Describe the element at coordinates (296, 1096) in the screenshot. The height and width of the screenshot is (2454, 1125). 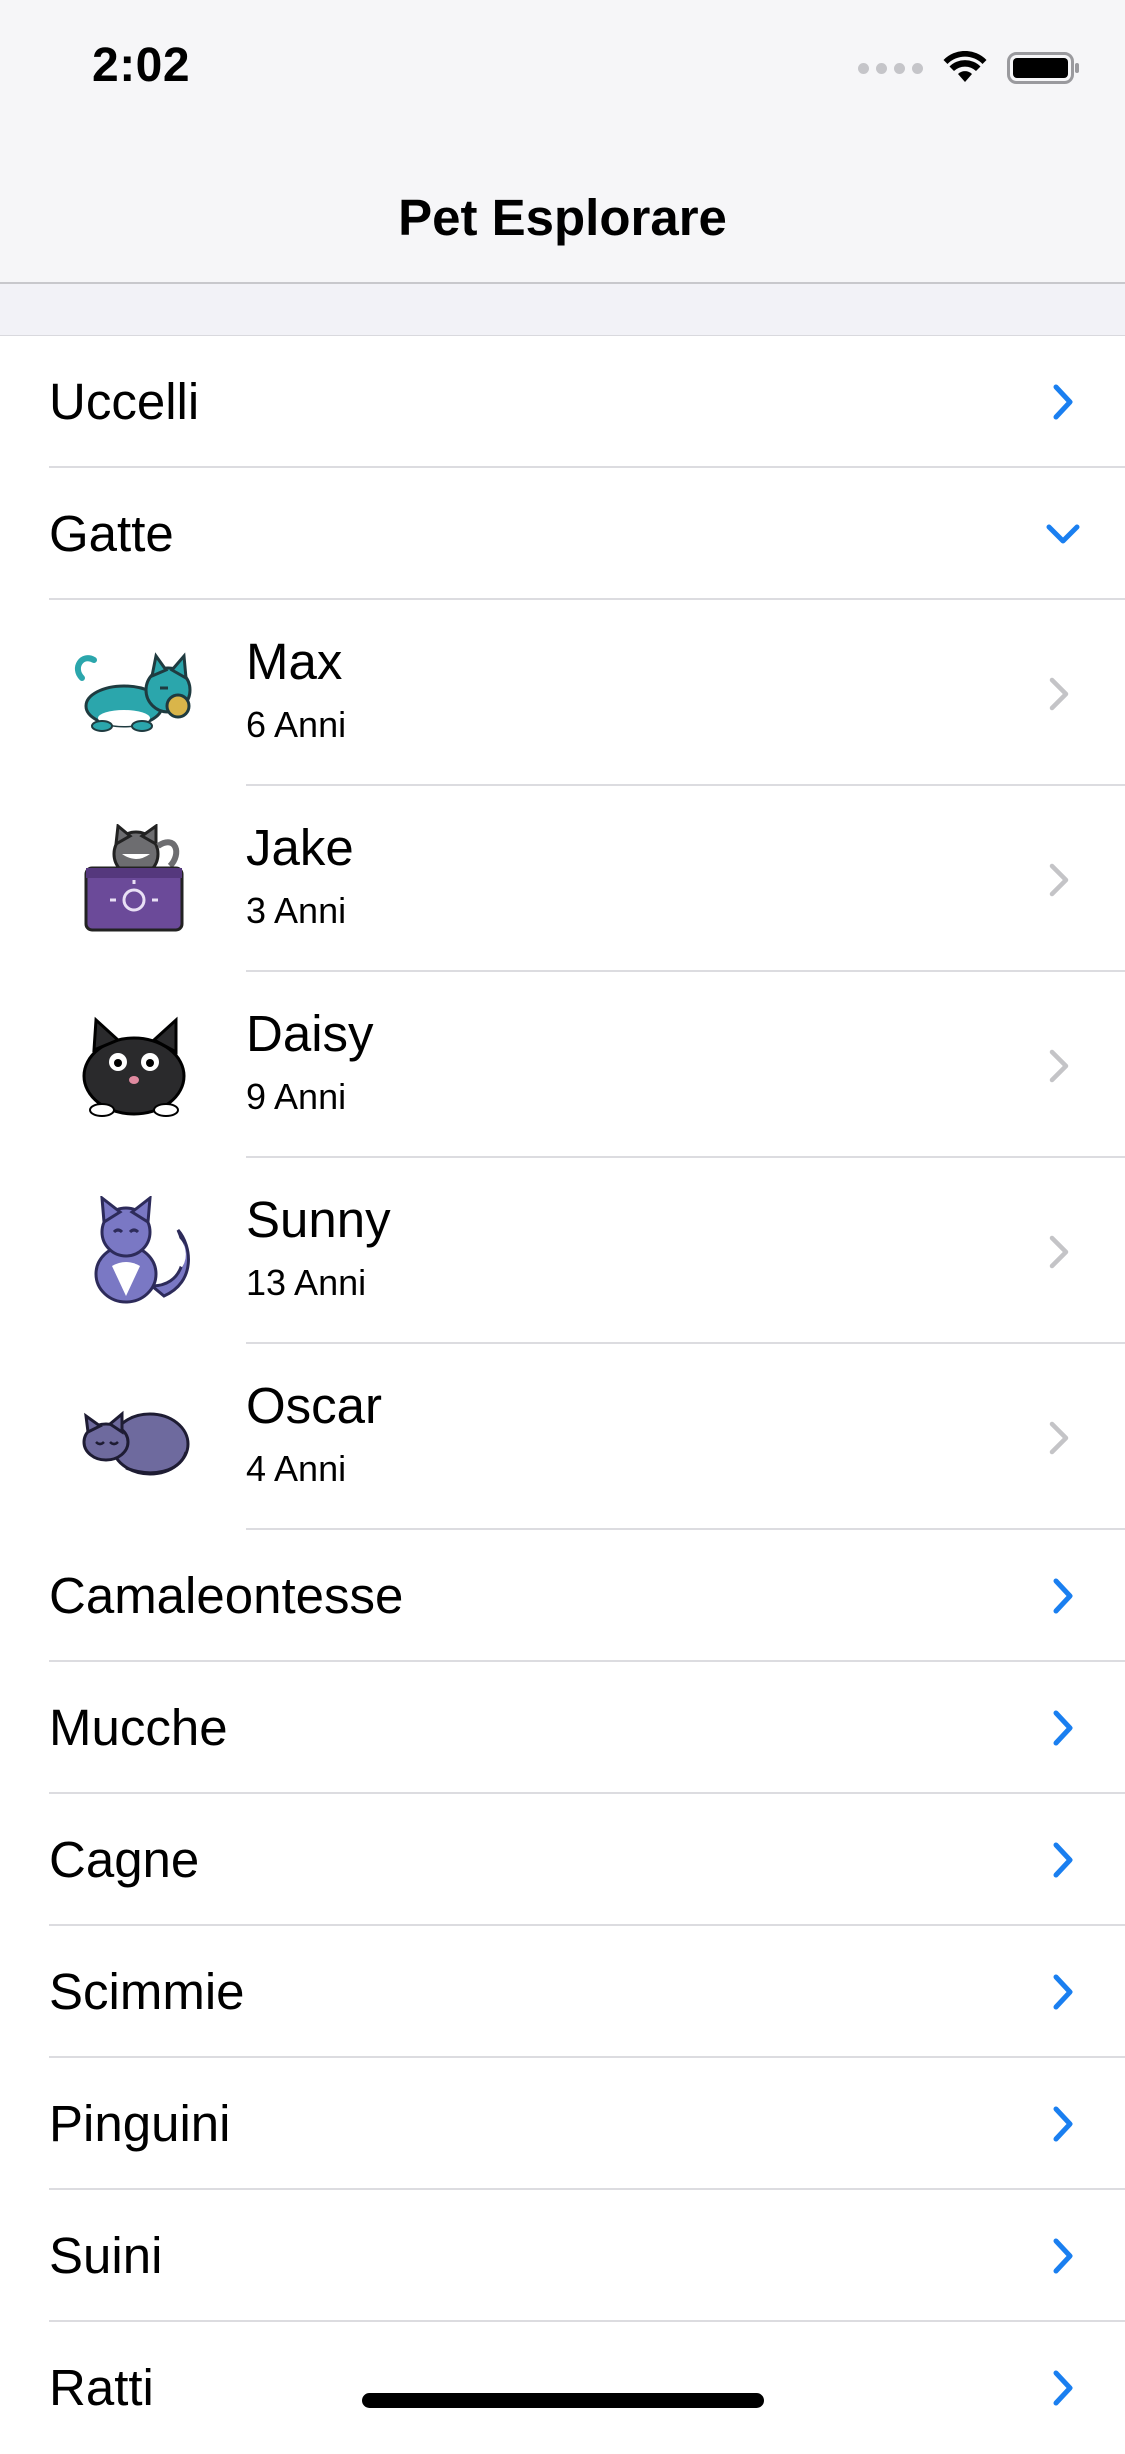
I see `pet-age: 9 Anni` at that location.